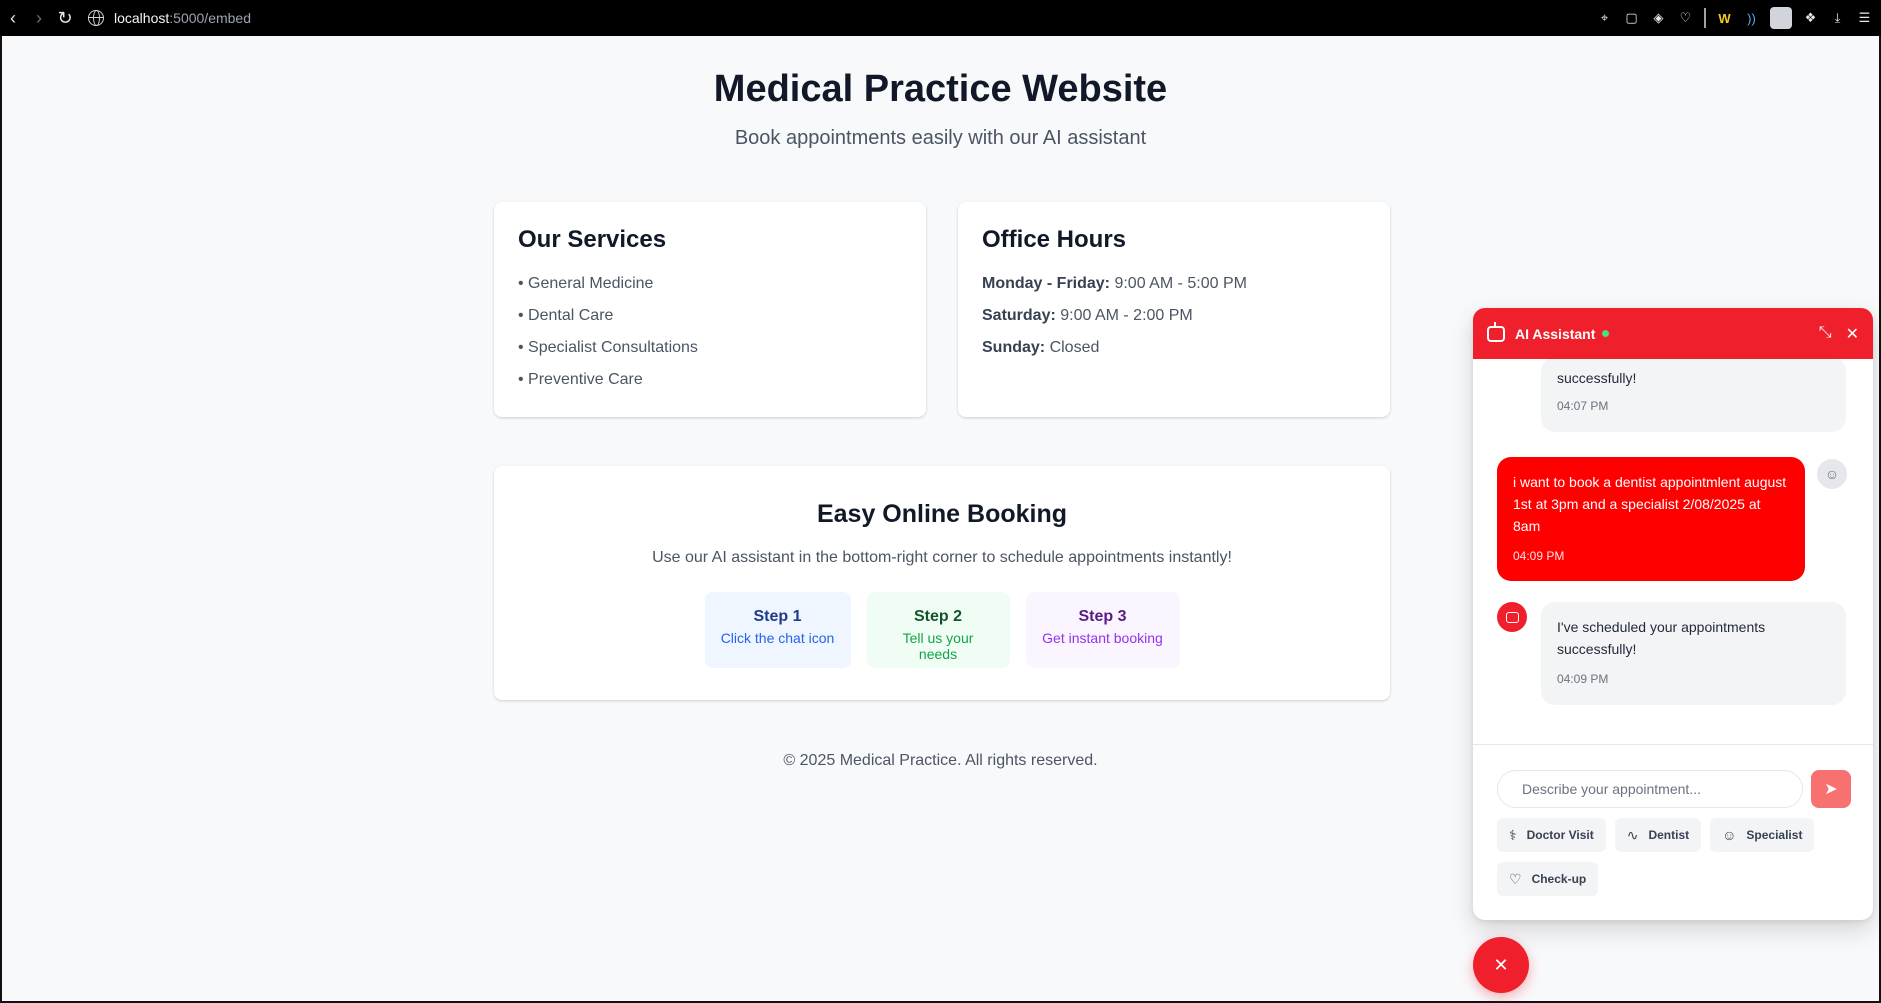 This screenshot has height=1003, width=1881. I want to click on url-path: :5000/embed, so click(210, 18).